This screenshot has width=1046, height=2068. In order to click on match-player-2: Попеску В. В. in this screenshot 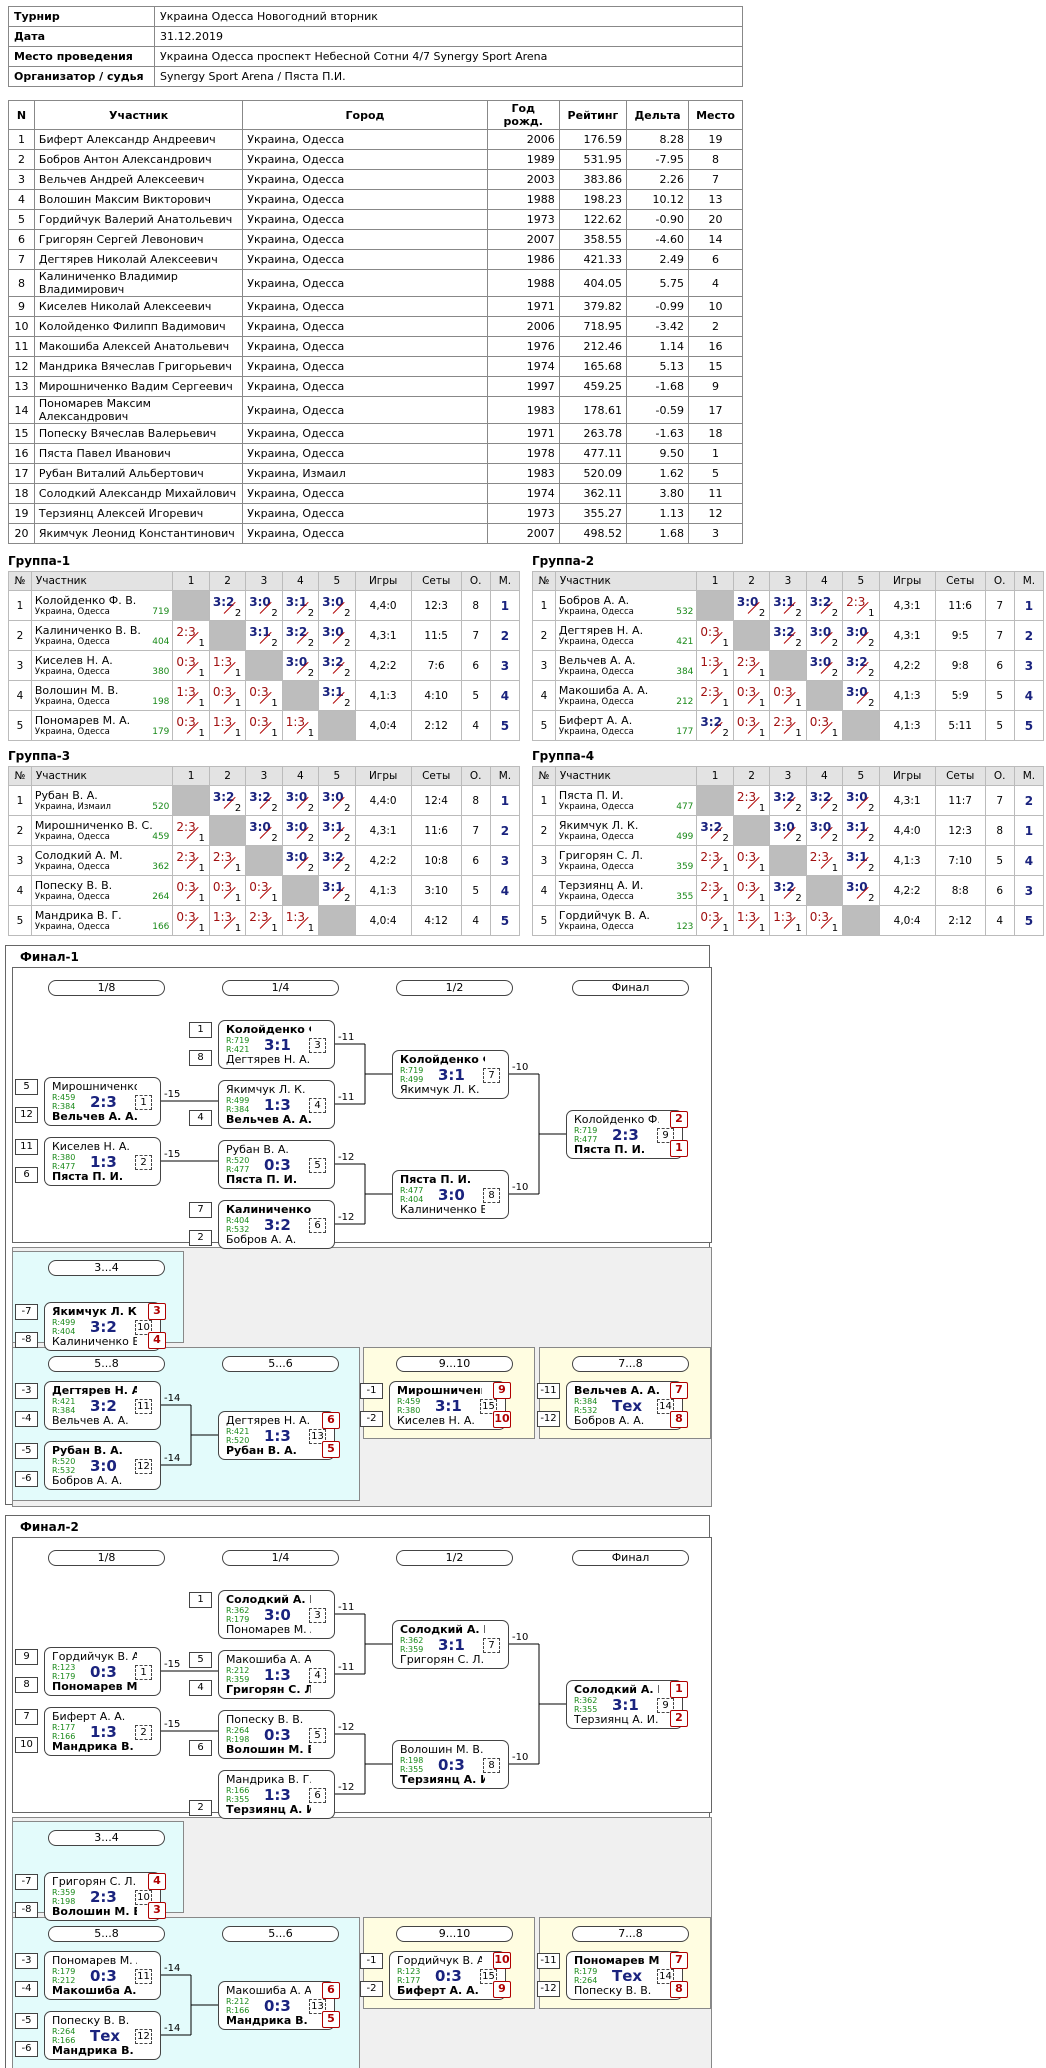, I will do `click(613, 1990)`.